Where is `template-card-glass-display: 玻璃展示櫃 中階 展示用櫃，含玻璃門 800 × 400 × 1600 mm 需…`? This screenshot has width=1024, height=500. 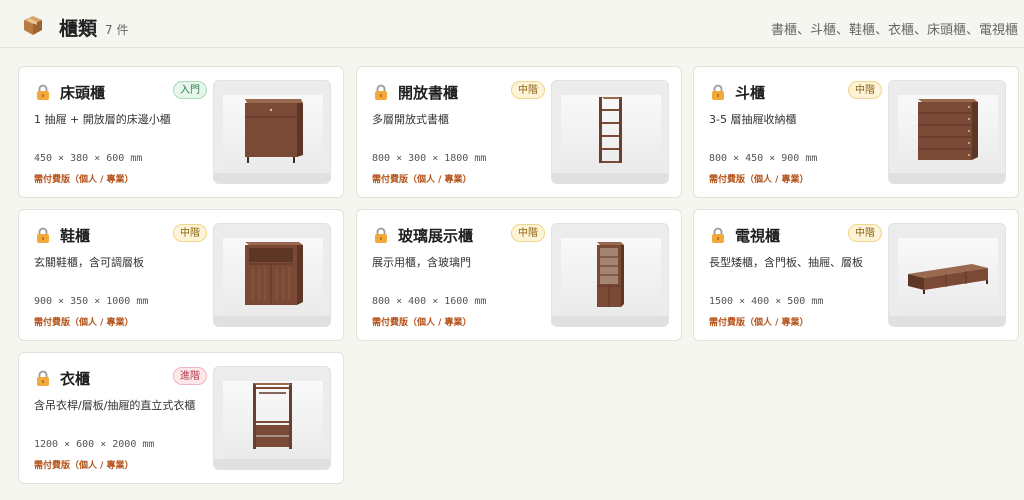 template-card-glass-display: 玻璃展示櫃 中階 展示用櫃，含玻璃門 800 × 400 × 1600 mm 需… is located at coordinates (519, 275).